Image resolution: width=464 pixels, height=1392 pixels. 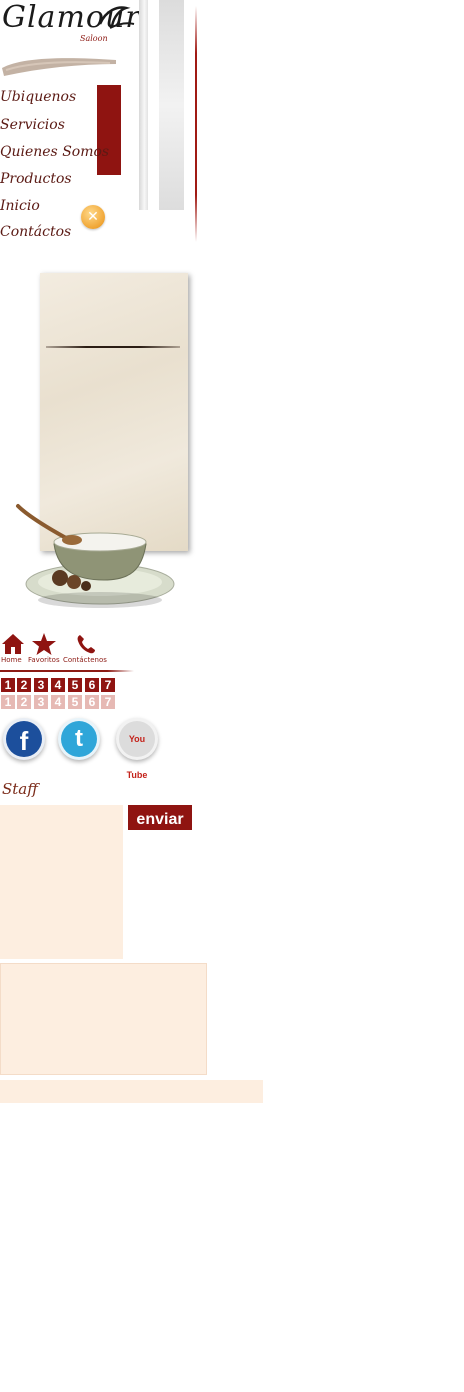 I want to click on youtube-icon: You Tube, so click(x=137, y=750).